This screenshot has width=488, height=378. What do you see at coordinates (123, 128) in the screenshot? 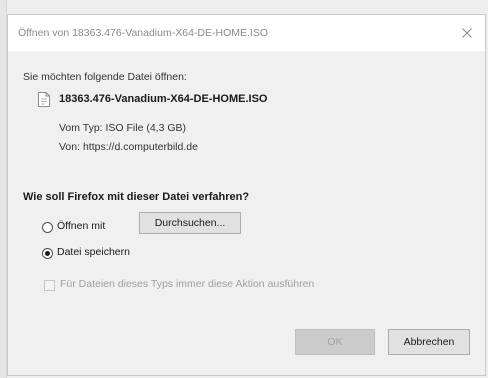
I see `file-type: Vom Typ: ISO File (4,3 GB)` at bounding box center [123, 128].